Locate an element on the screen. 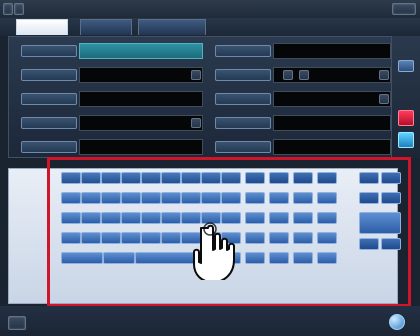  top-toolbar is located at coordinates (210, 9).